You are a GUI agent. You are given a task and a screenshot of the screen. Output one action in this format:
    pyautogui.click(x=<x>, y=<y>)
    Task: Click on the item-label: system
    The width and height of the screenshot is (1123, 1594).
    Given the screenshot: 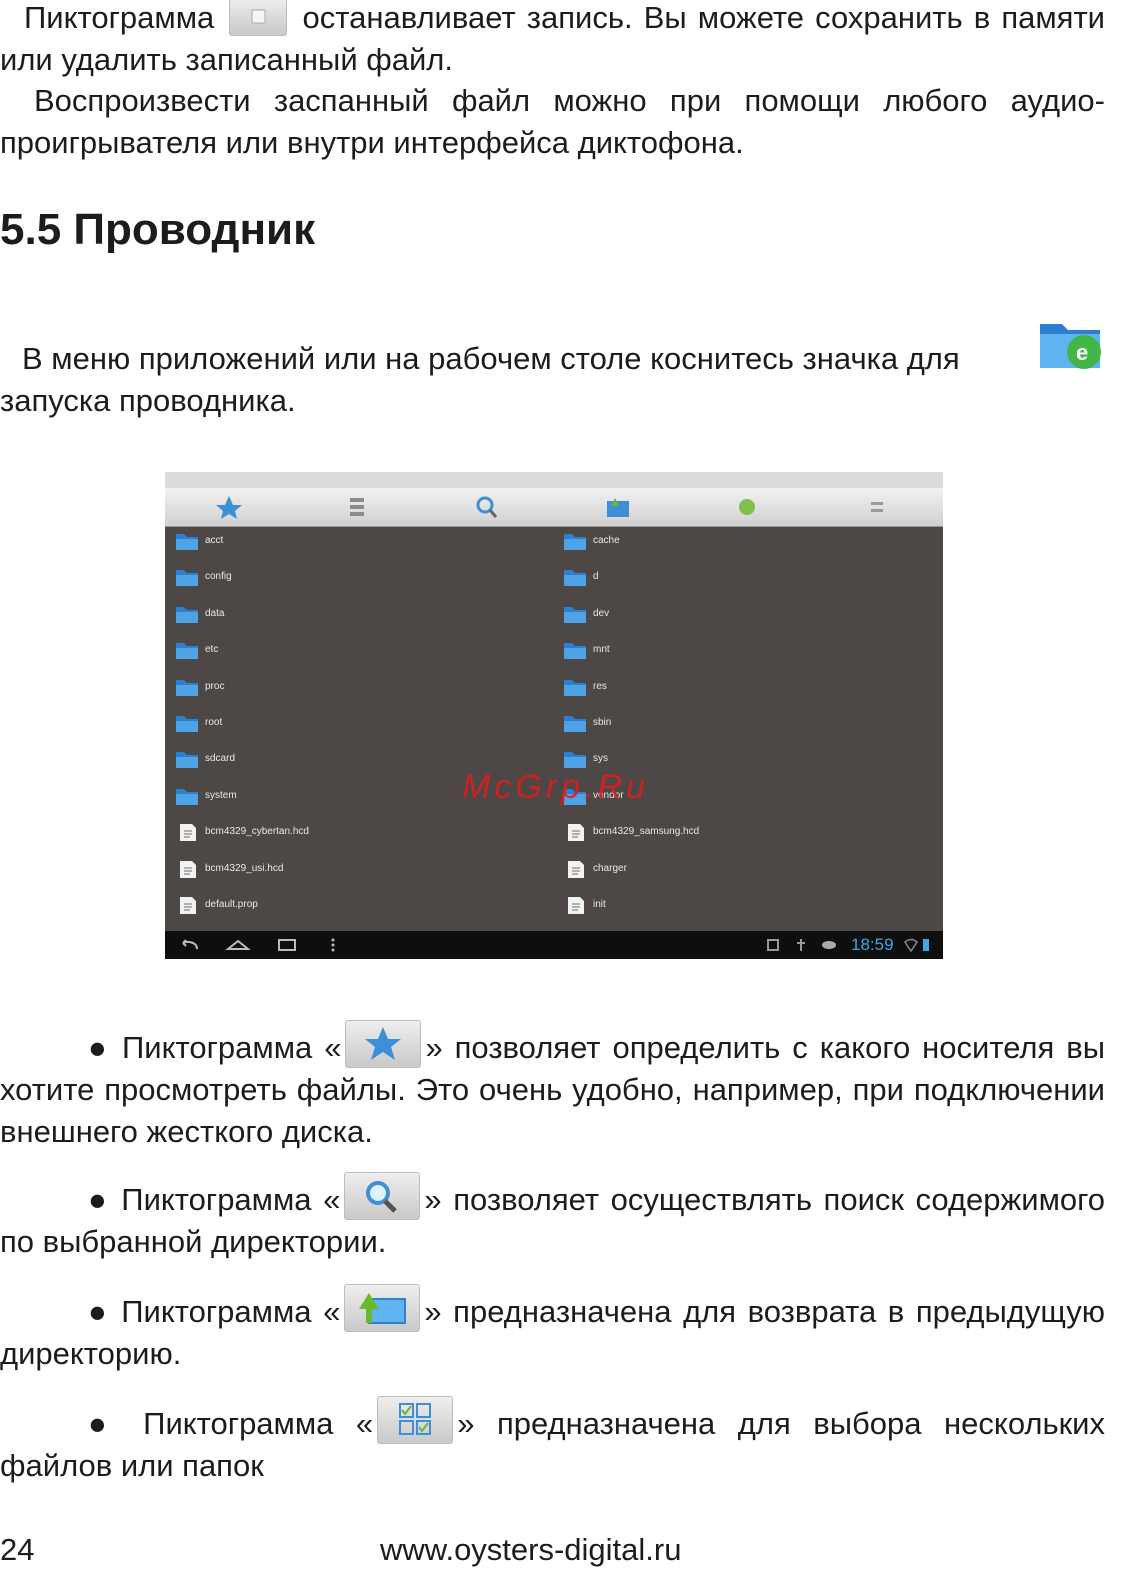 What is the action you would take?
    pyautogui.click(x=221, y=795)
    